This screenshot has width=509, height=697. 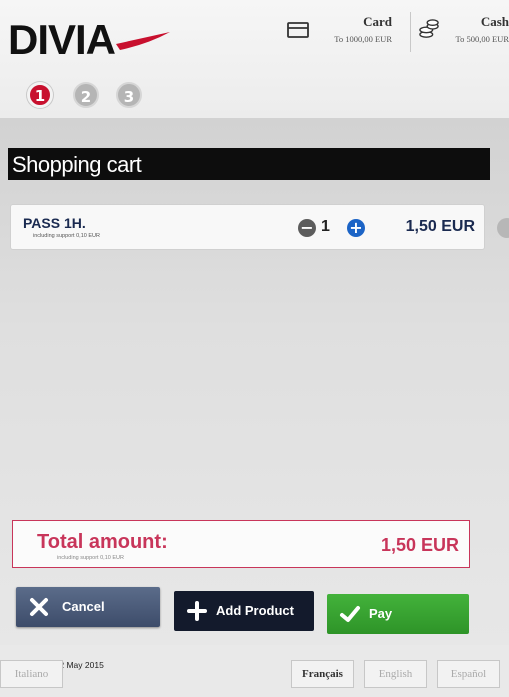 What do you see at coordinates (363, 39) in the screenshot?
I see `card-limit: To 1000,00 EUR` at bounding box center [363, 39].